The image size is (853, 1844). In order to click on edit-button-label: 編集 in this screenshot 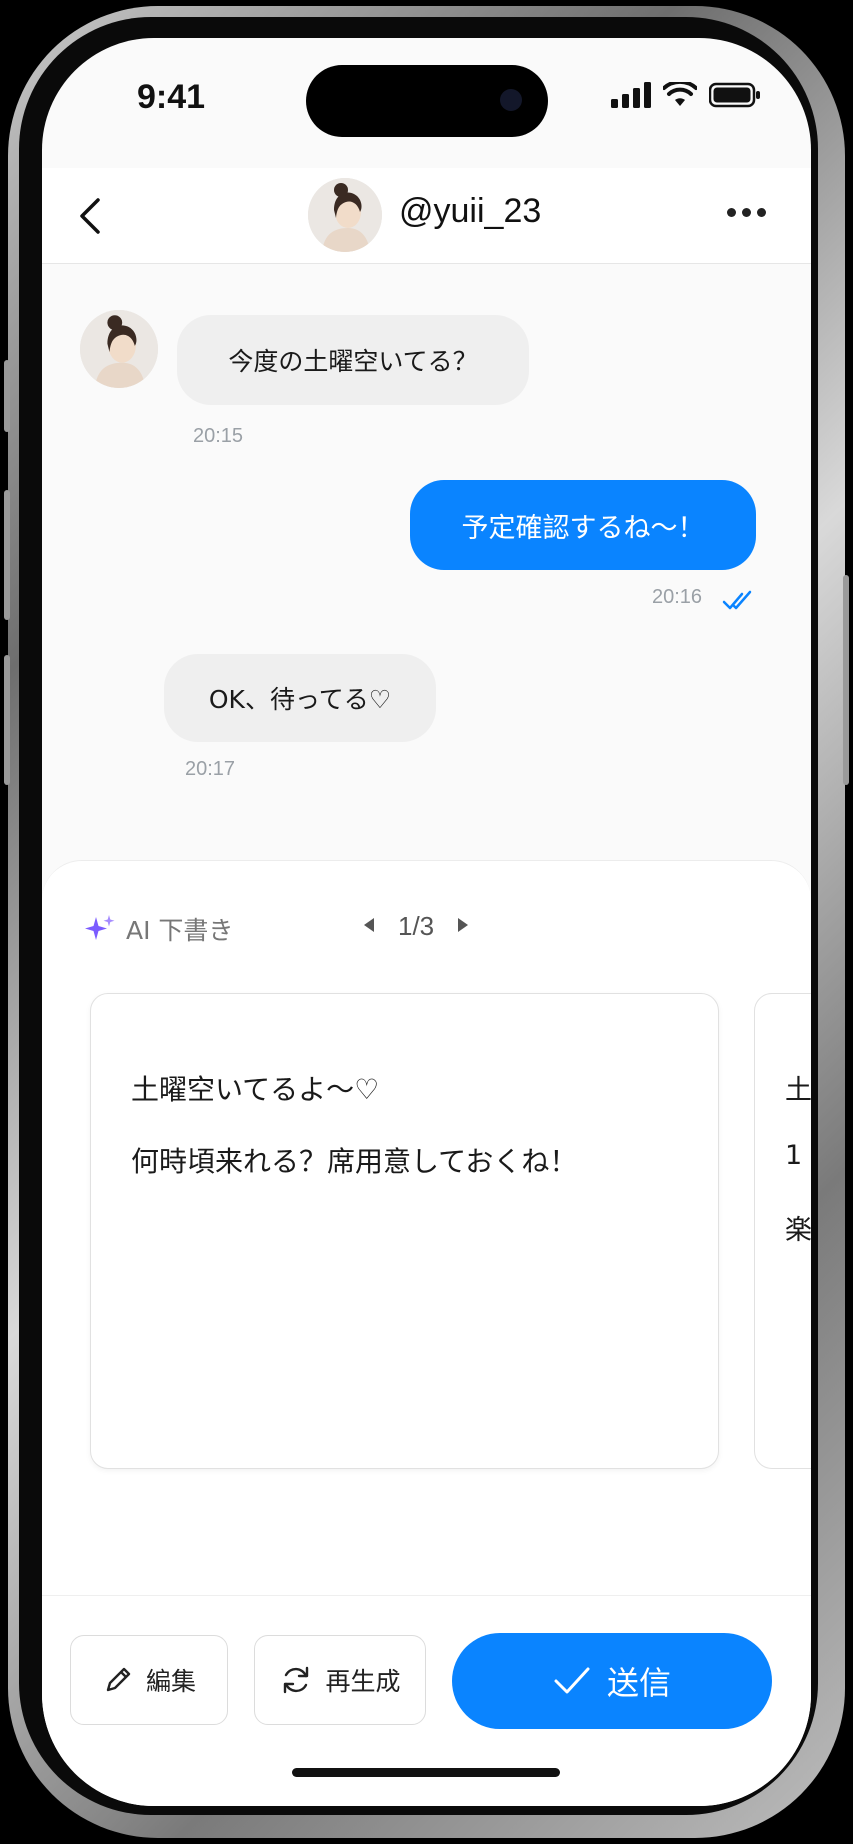, I will do `click(170, 1681)`.